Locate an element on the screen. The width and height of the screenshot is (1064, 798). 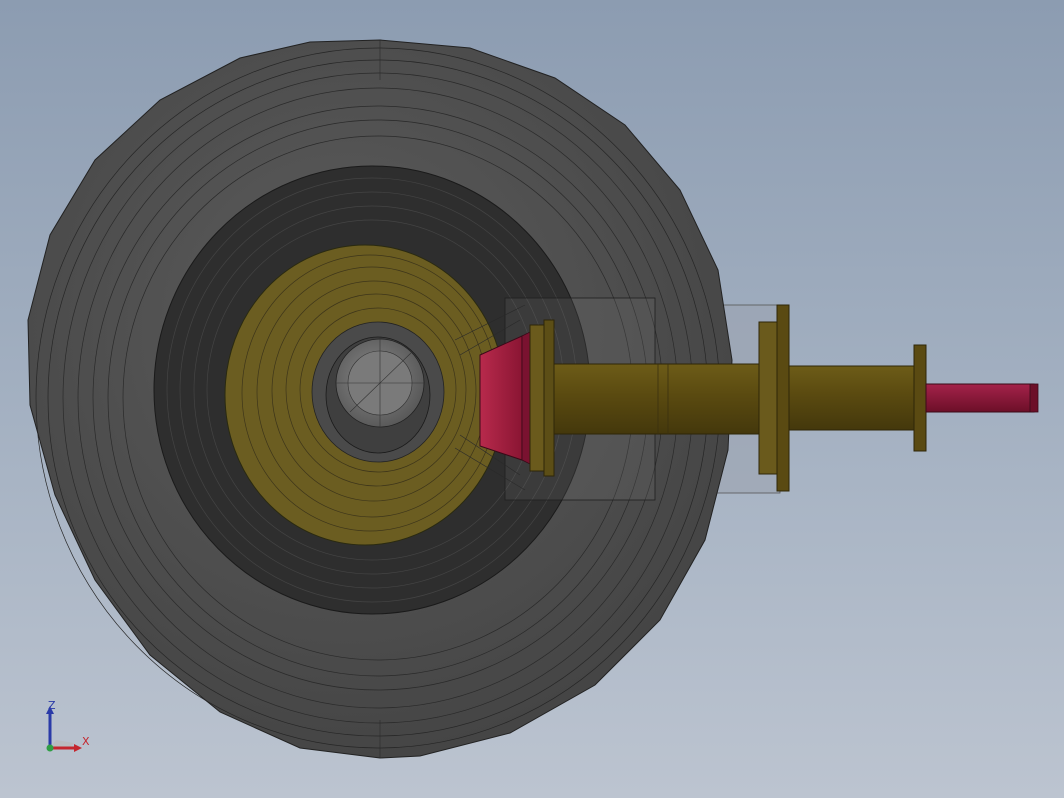
shaft is located at coordinates (656, 399).